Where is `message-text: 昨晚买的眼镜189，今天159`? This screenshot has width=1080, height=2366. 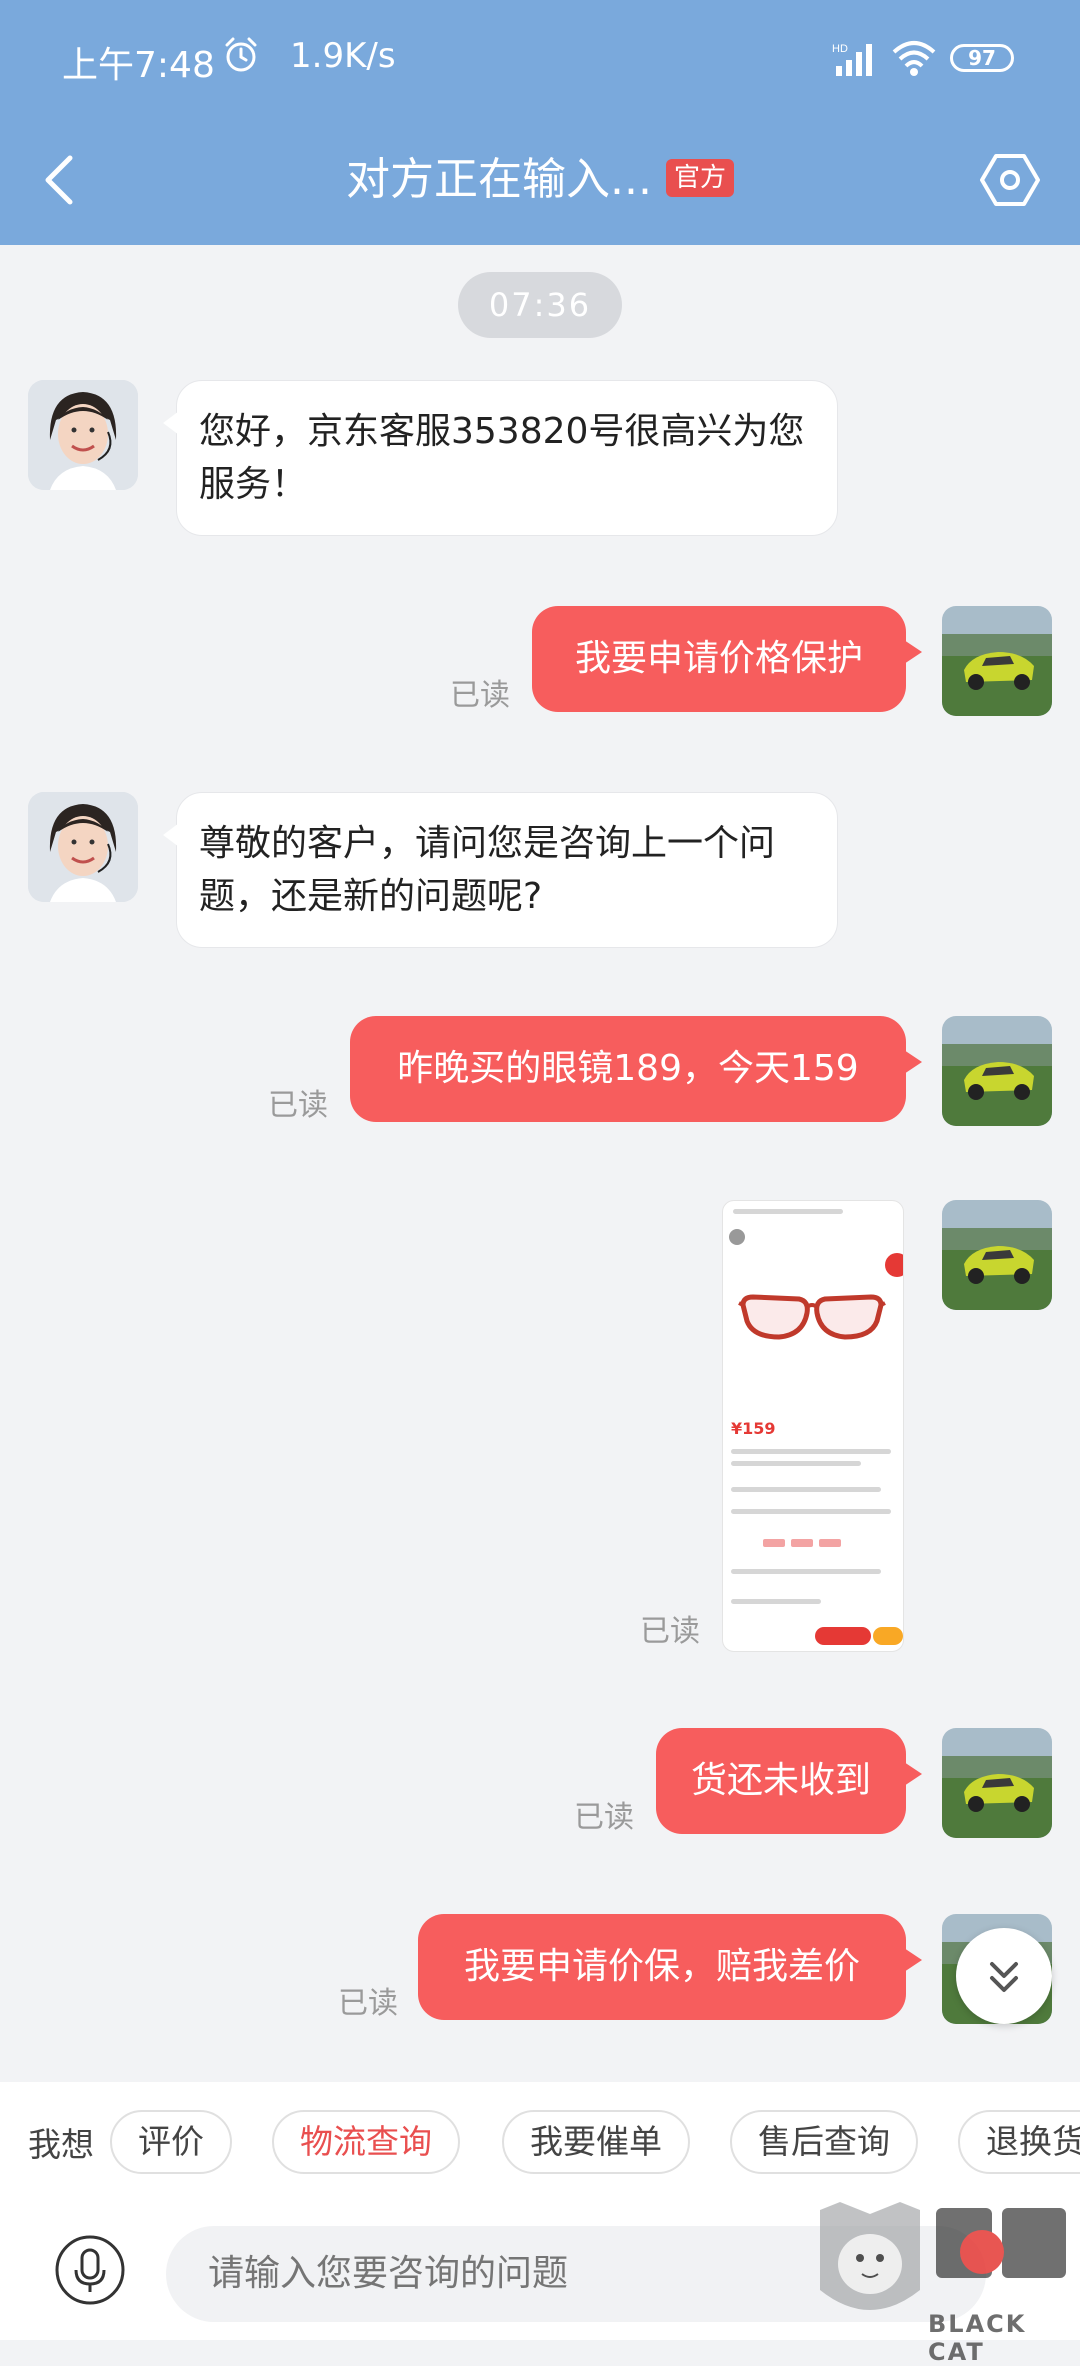
message-text: 昨晚买的眼镜189，今天159 is located at coordinates (628, 1068).